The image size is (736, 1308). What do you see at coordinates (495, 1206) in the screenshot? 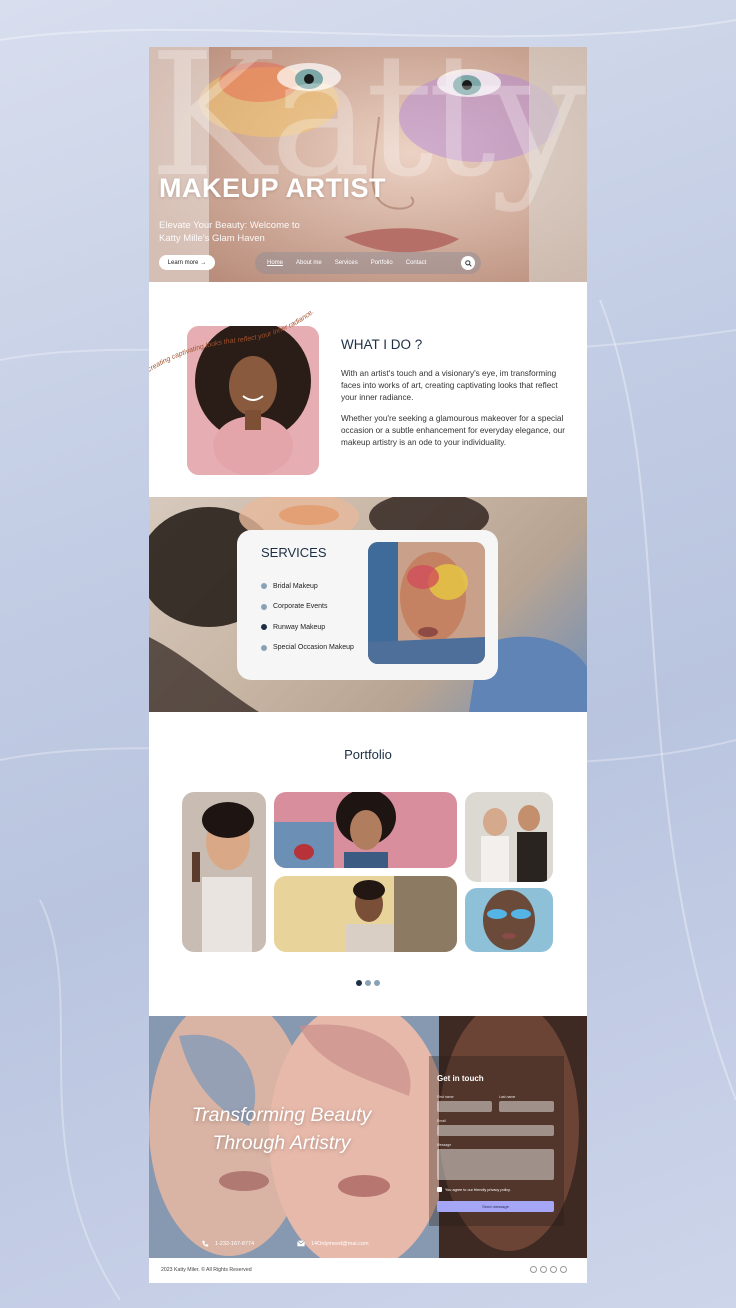
I see `send-message-button: Send message` at bounding box center [495, 1206].